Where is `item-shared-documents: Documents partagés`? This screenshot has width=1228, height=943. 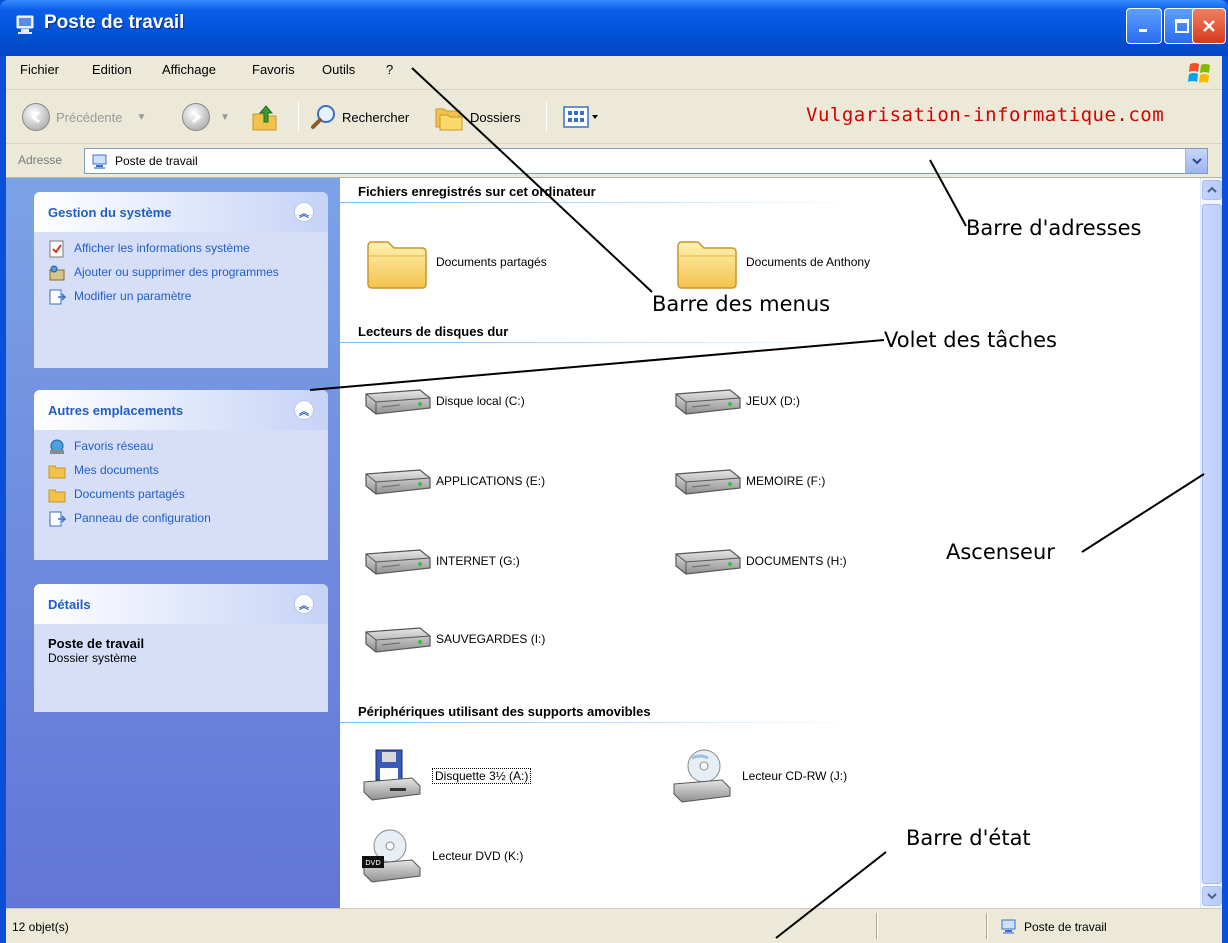 item-shared-documents: Documents partagés is located at coordinates (455, 262).